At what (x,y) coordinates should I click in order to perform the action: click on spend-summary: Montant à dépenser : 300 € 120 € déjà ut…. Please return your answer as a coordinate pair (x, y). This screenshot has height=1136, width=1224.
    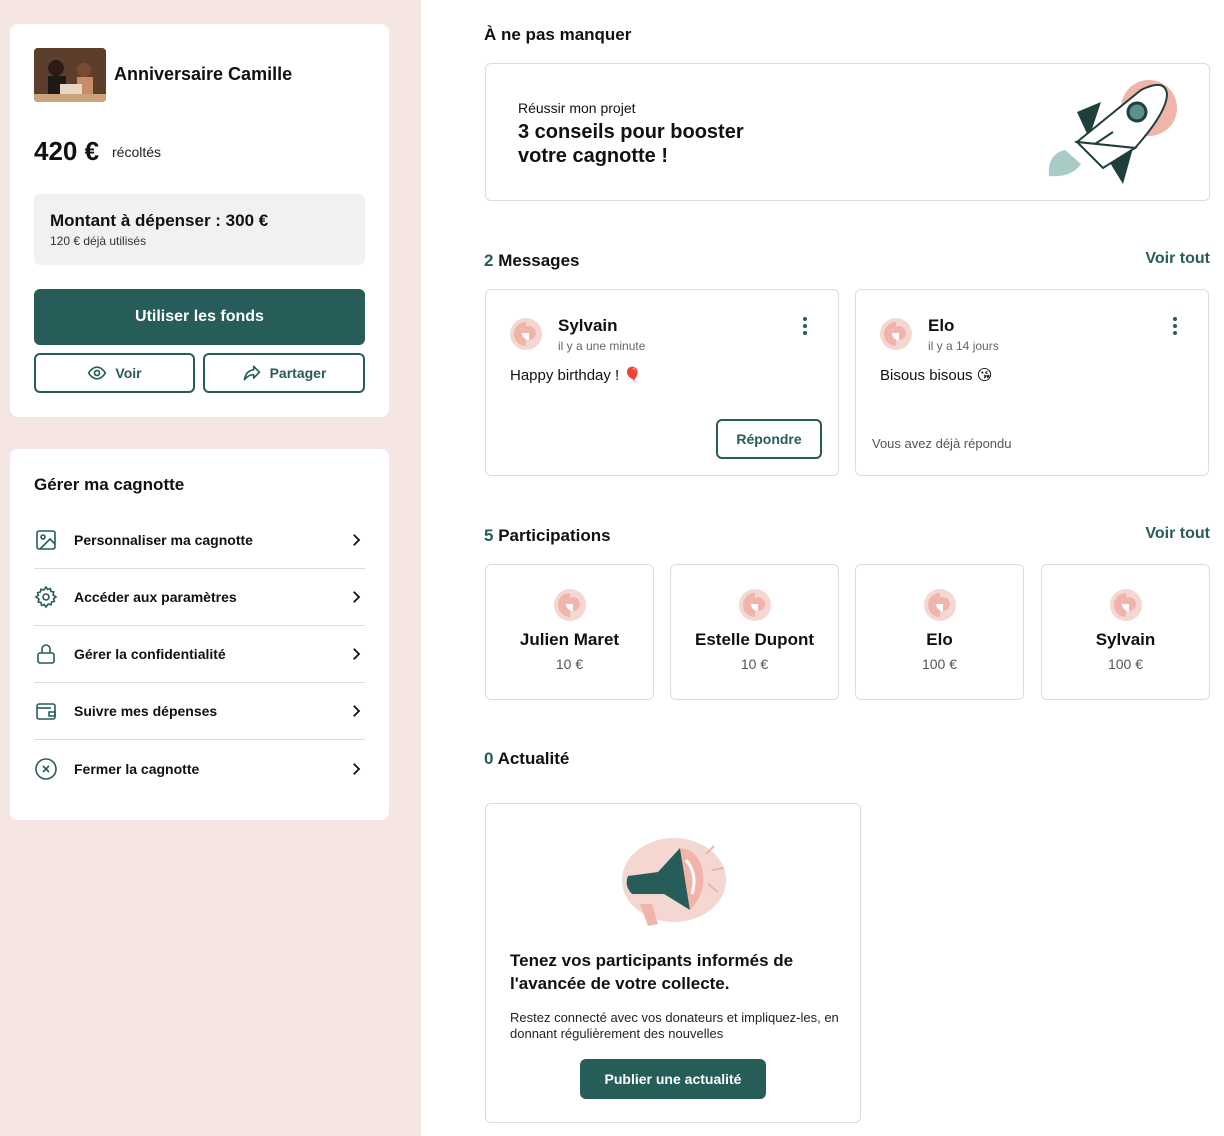
    Looking at the image, I should click on (199, 229).